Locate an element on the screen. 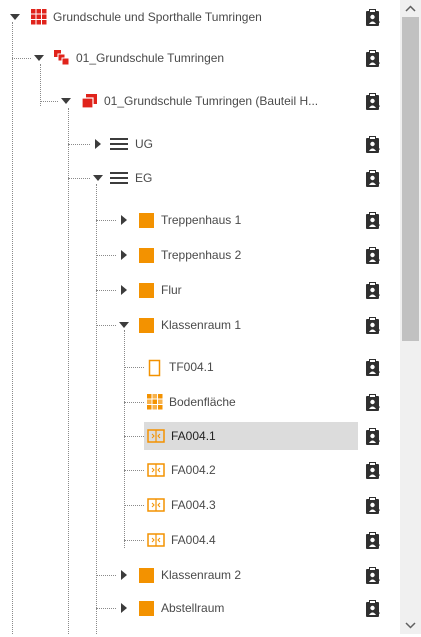 The width and height of the screenshot is (421, 637). tree-node: EG is located at coordinates (200, 178).